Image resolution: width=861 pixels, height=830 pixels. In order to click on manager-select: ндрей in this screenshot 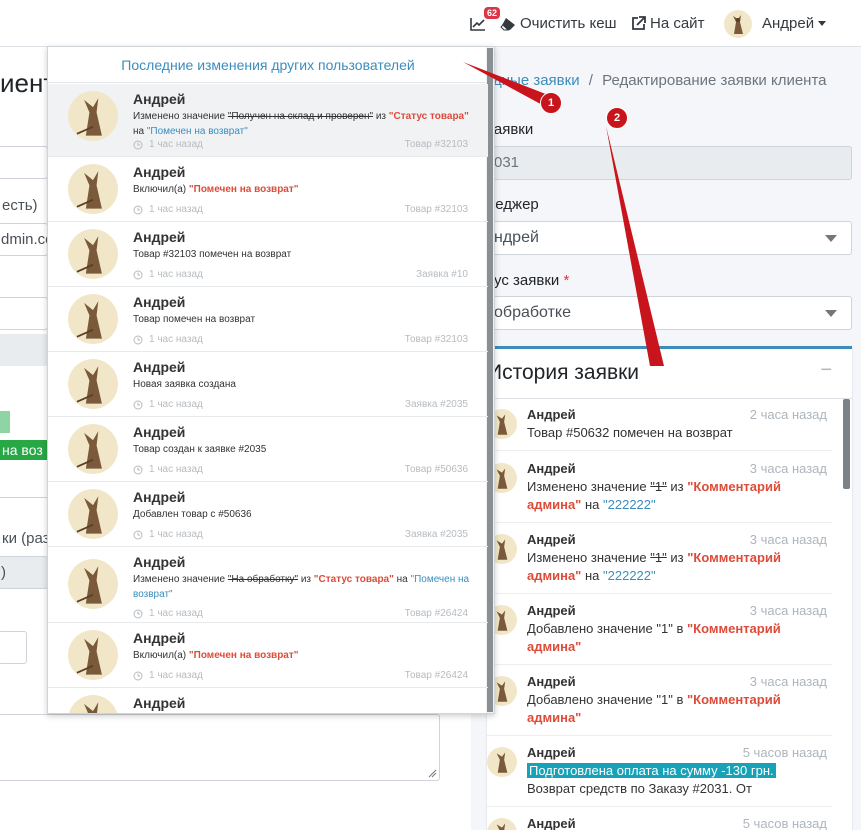, I will do `click(669, 238)`.